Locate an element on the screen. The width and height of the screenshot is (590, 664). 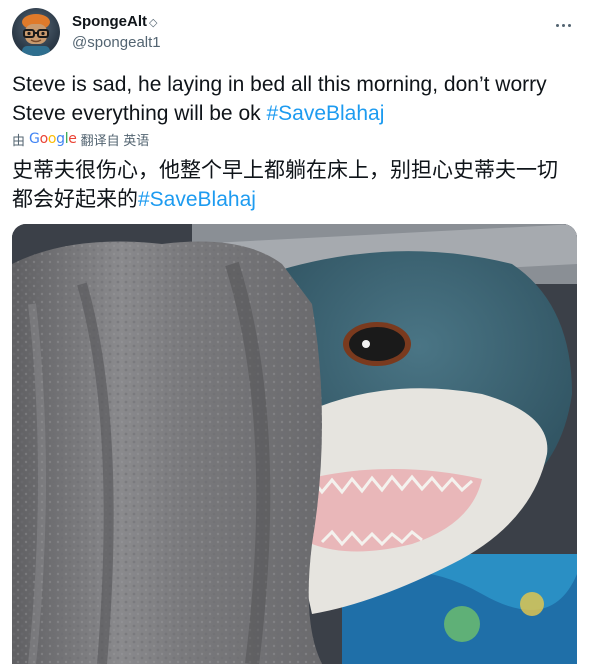
translated-hashtag-link: #SaveBlahaj is located at coordinates (197, 199).